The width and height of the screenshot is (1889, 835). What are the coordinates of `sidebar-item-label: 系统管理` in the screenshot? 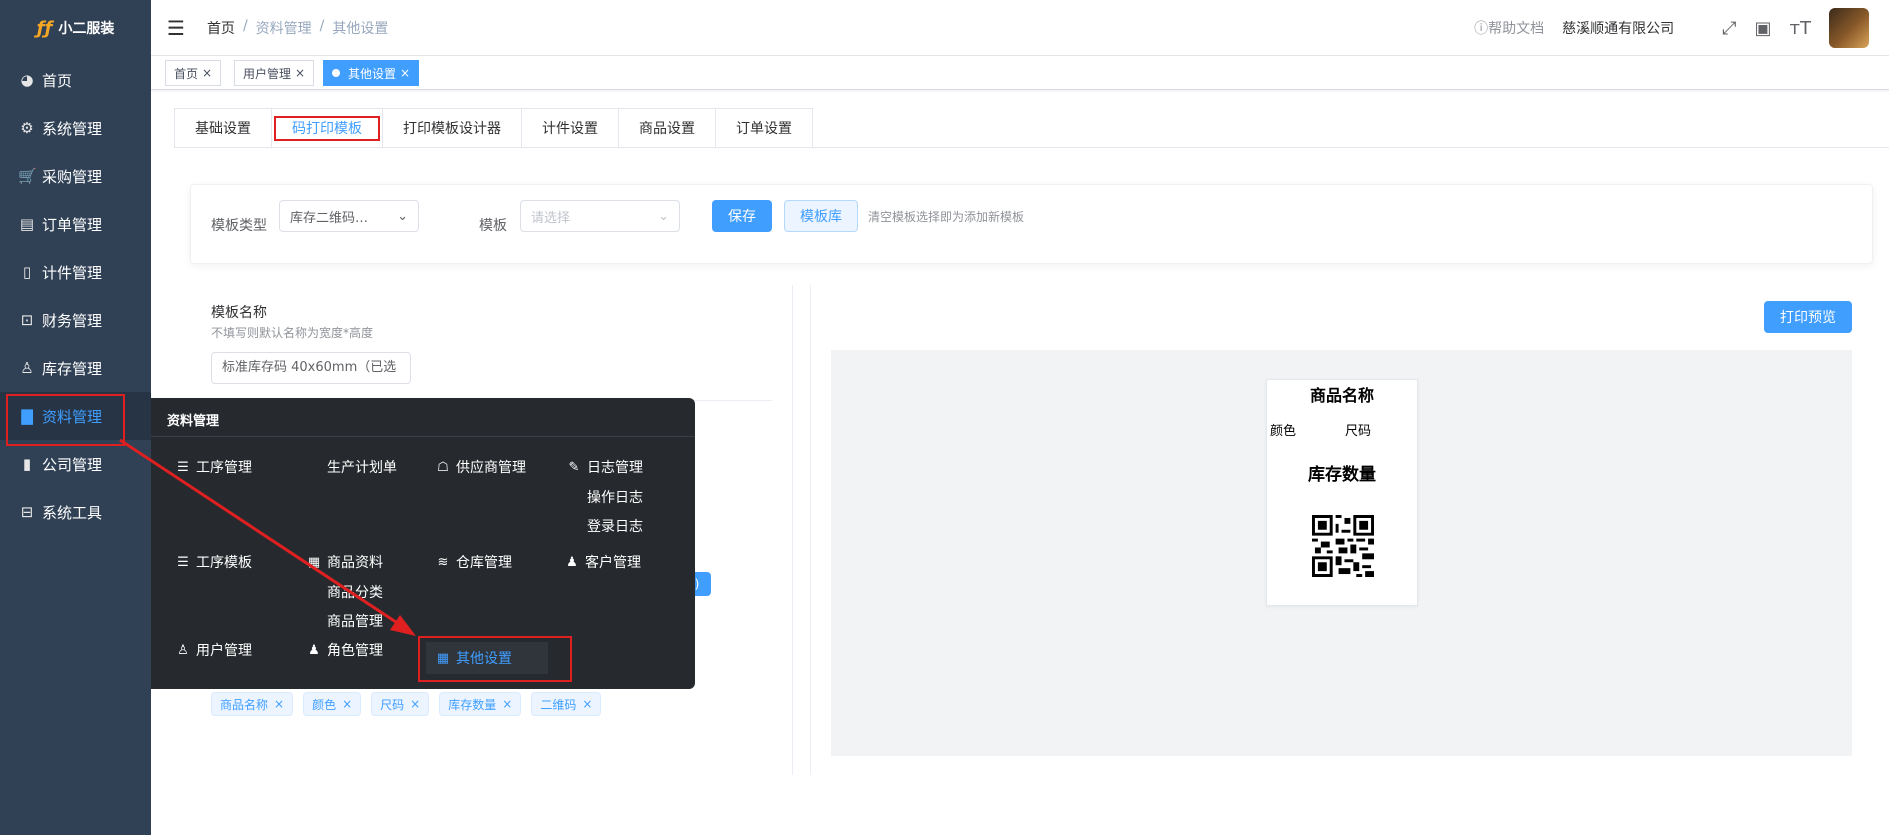 It's located at (72, 128).